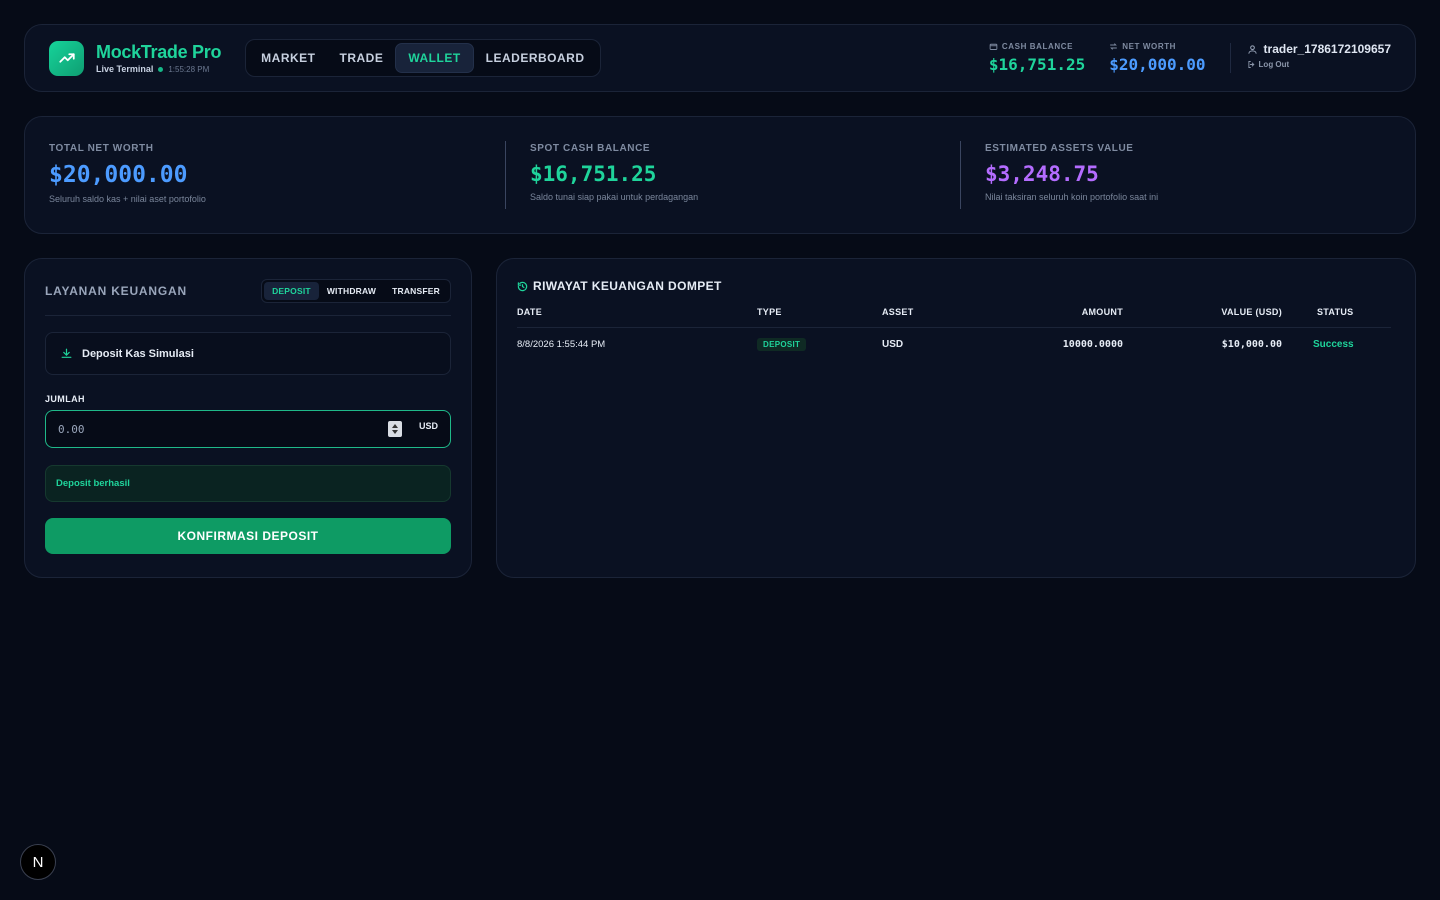  I want to click on main-nav: MARKET TRADE WALLET LEADERBOARD, so click(423, 58).